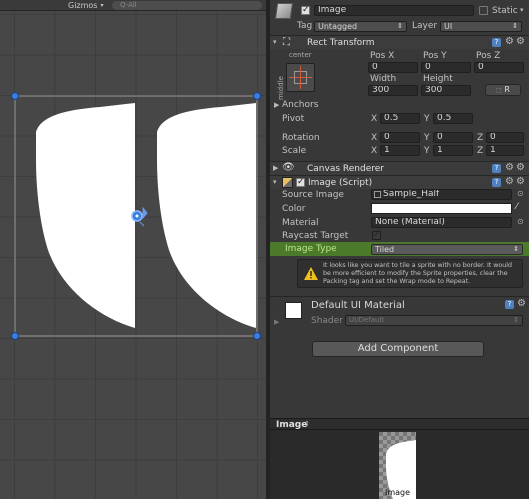  What do you see at coordinates (399, 182) in the screenshot?
I see `image-script-header: ▾ Image (Script) ? ⚙ ⚙` at bounding box center [399, 182].